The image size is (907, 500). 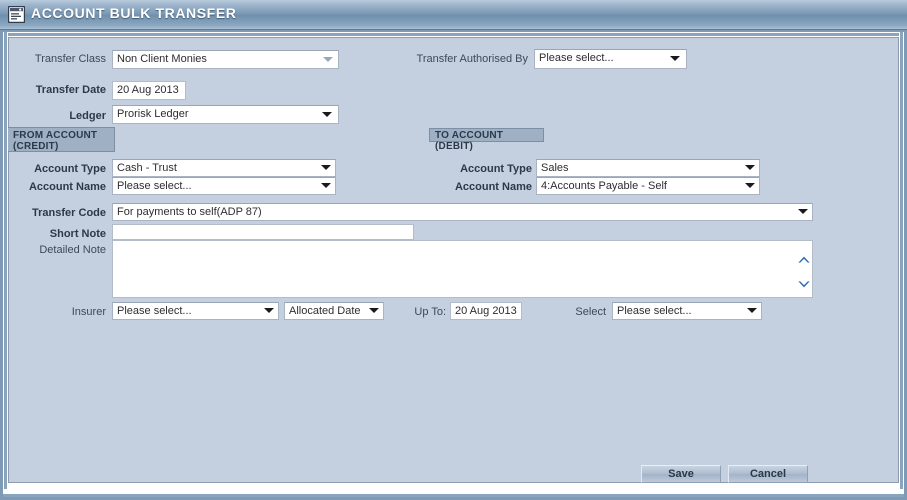 I want to click on short-note-input, so click(x=263, y=232).